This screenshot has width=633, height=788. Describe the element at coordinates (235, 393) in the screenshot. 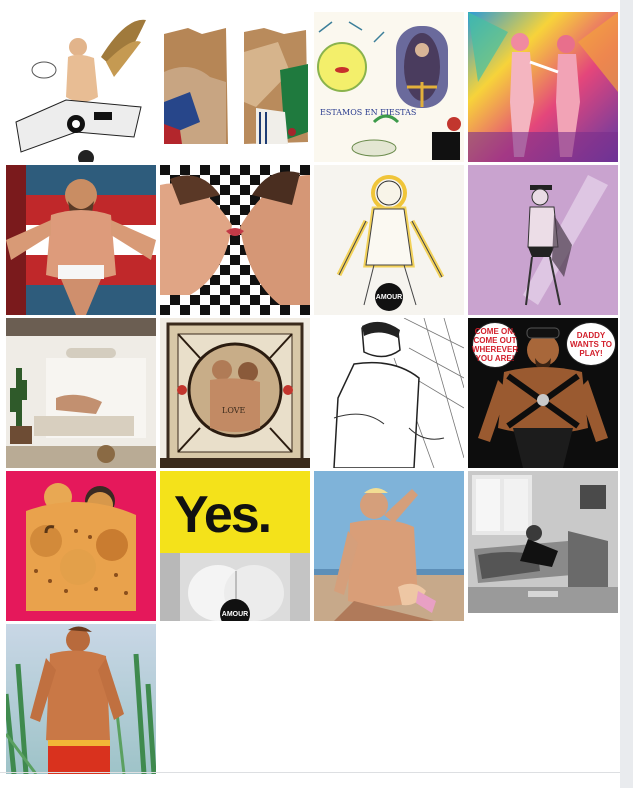

I see `photo-tile-ornate-frame: LOVE` at that location.